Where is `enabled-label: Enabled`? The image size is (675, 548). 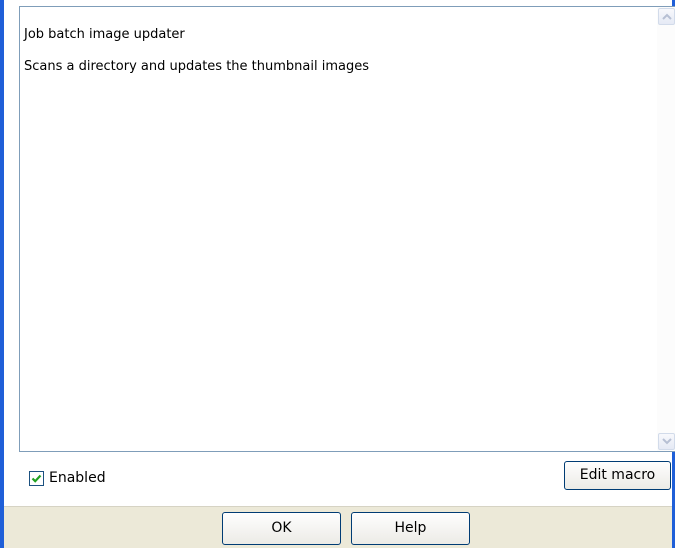
enabled-label: Enabled is located at coordinates (77, 478).